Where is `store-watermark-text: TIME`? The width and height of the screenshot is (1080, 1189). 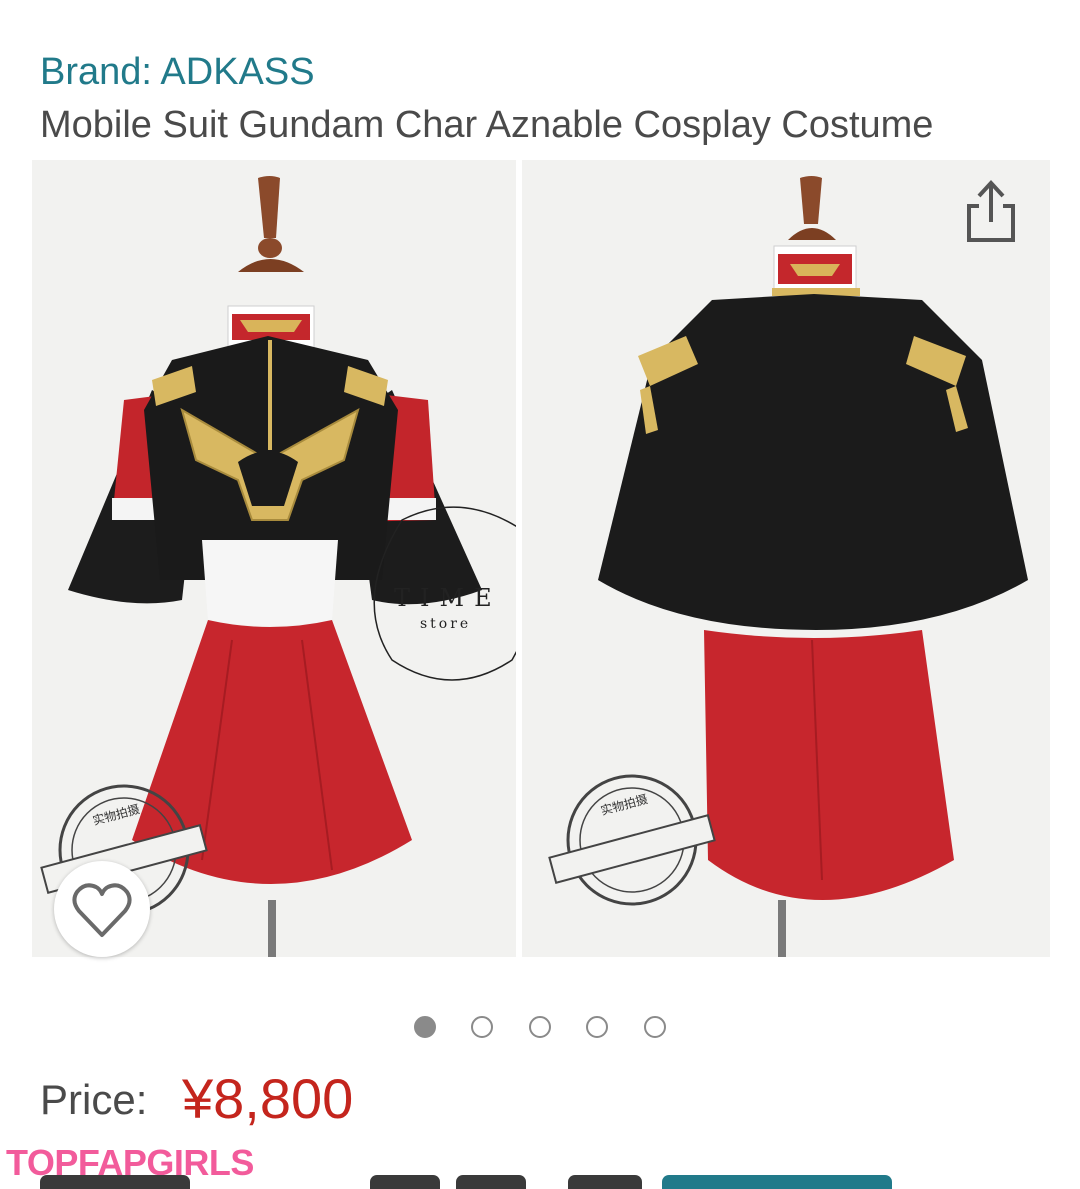
store-watermark-text: TIME is located at coordinates (448, 598).